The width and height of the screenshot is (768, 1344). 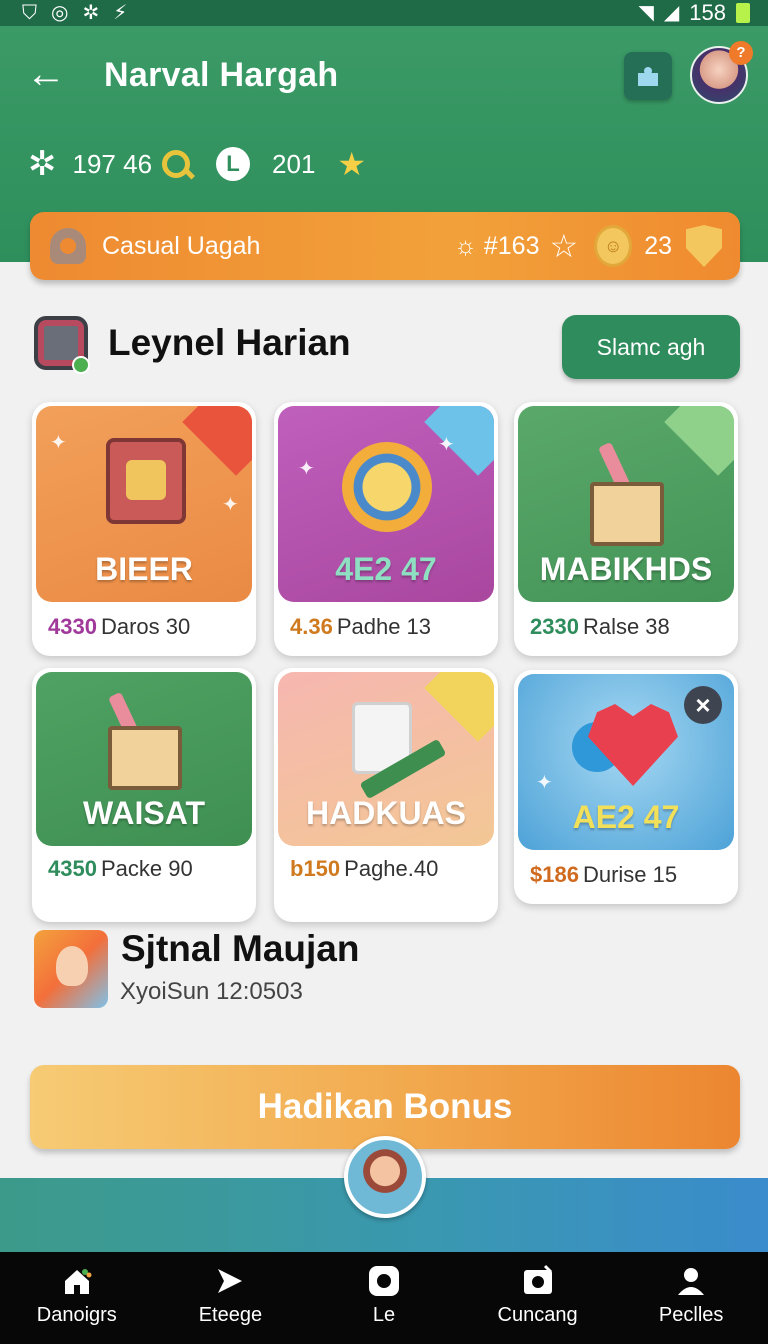 I want to click on game-card: ✦ ✦ 4E2 47 4.36 Padhe 13, so click(x=386, y=529).